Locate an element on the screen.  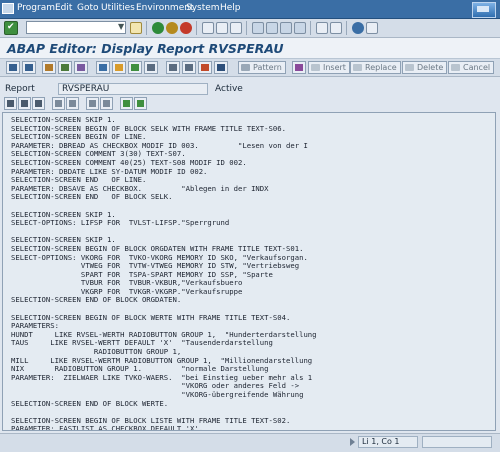
menu-program: Program is located at coordinates (36, 8).